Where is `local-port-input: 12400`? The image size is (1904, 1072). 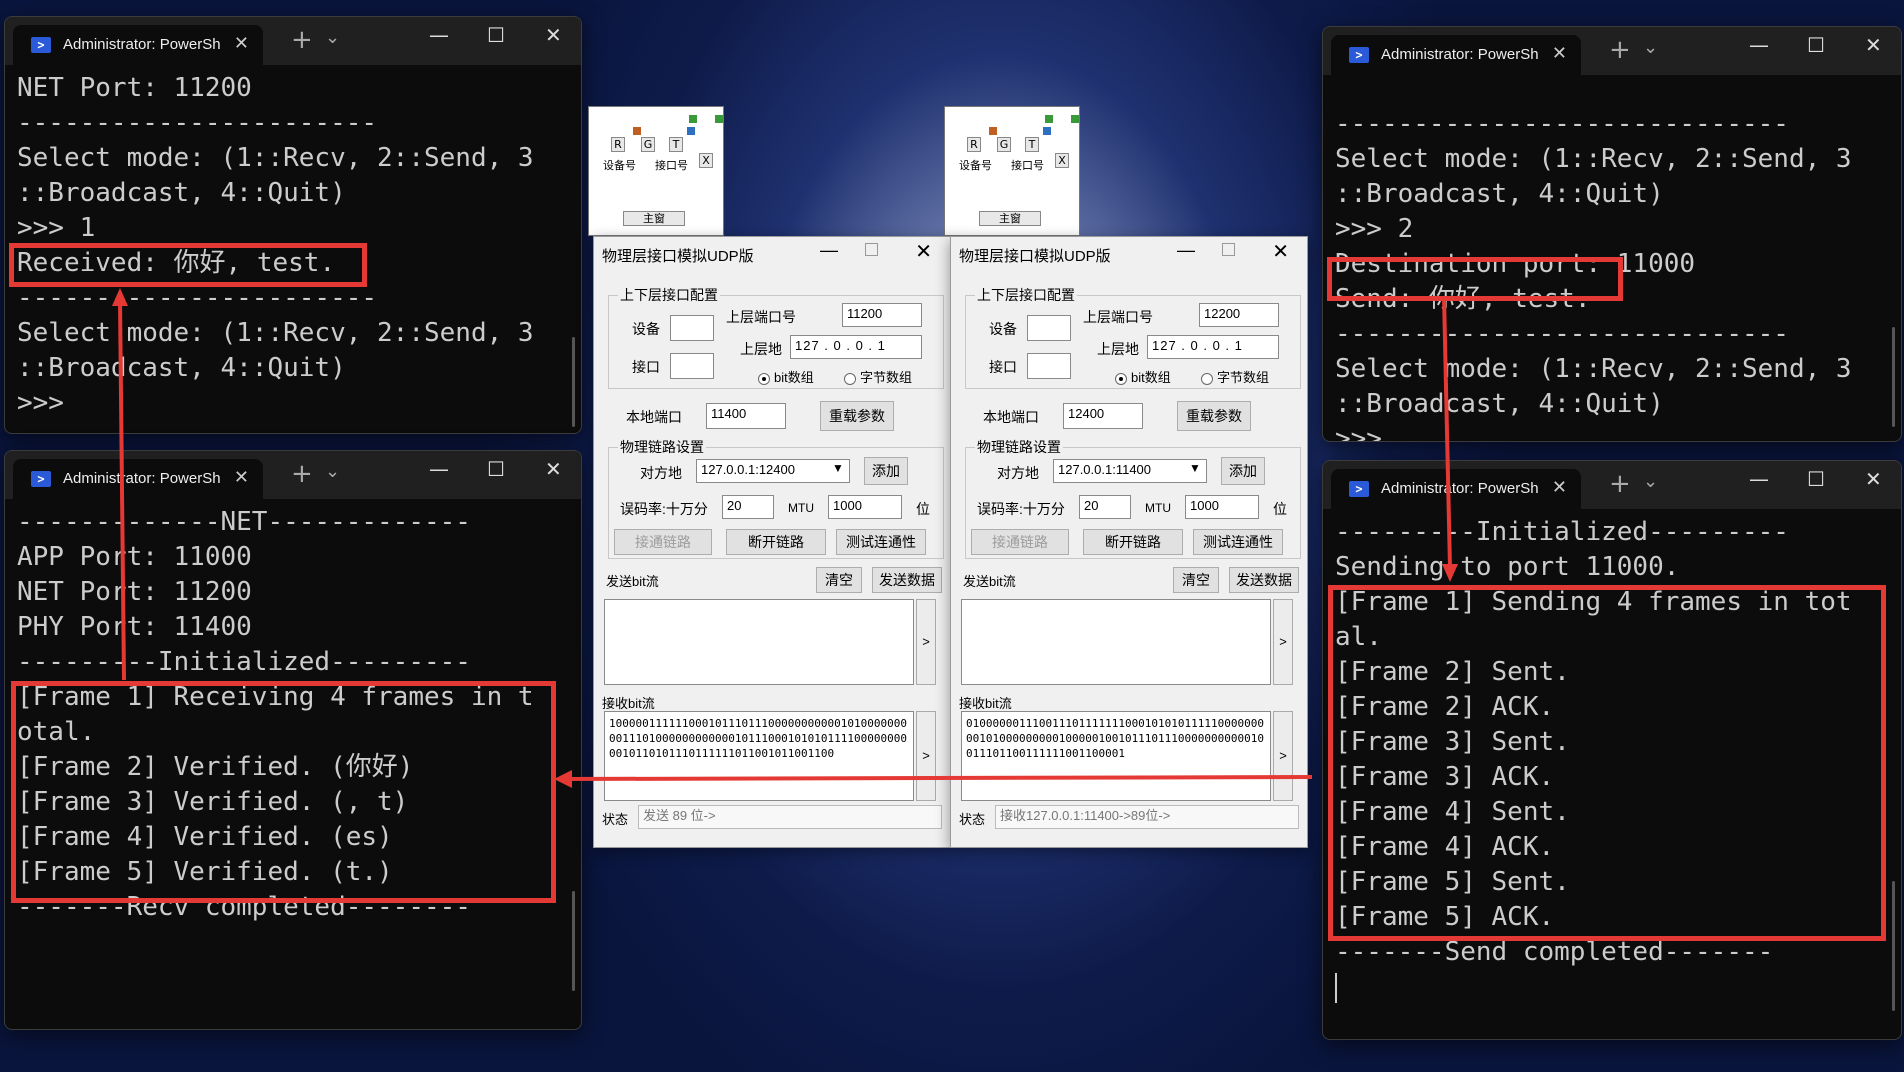
local-port-input: 12400 is located at coordinates (1103, 416).